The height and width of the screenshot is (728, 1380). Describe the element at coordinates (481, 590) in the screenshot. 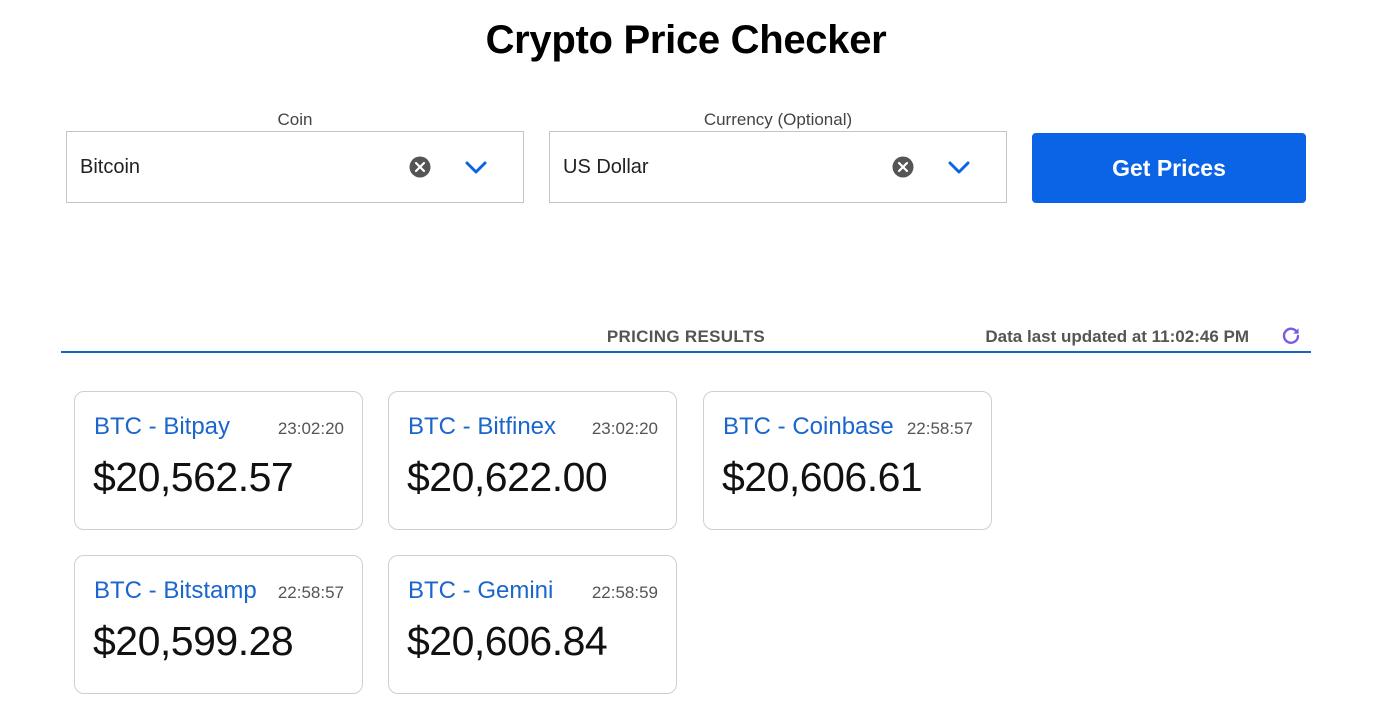

I see `exchange-name: BTC - Gemini` at that location.